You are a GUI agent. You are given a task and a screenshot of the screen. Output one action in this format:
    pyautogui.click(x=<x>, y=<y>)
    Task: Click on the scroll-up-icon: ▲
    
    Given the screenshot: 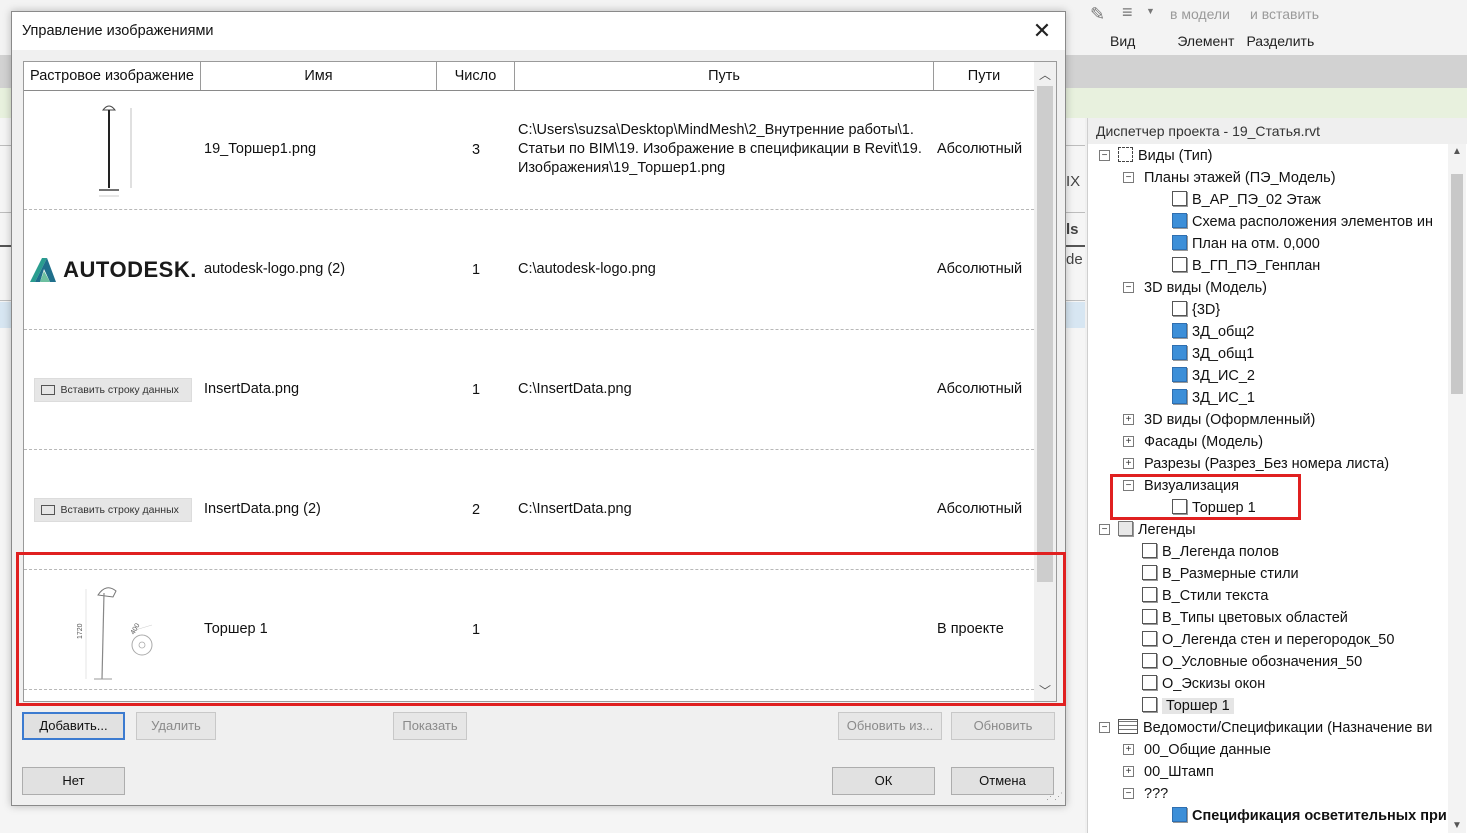 What is the action you would take?
    pyautogui.click(x=1457, y=151)
    